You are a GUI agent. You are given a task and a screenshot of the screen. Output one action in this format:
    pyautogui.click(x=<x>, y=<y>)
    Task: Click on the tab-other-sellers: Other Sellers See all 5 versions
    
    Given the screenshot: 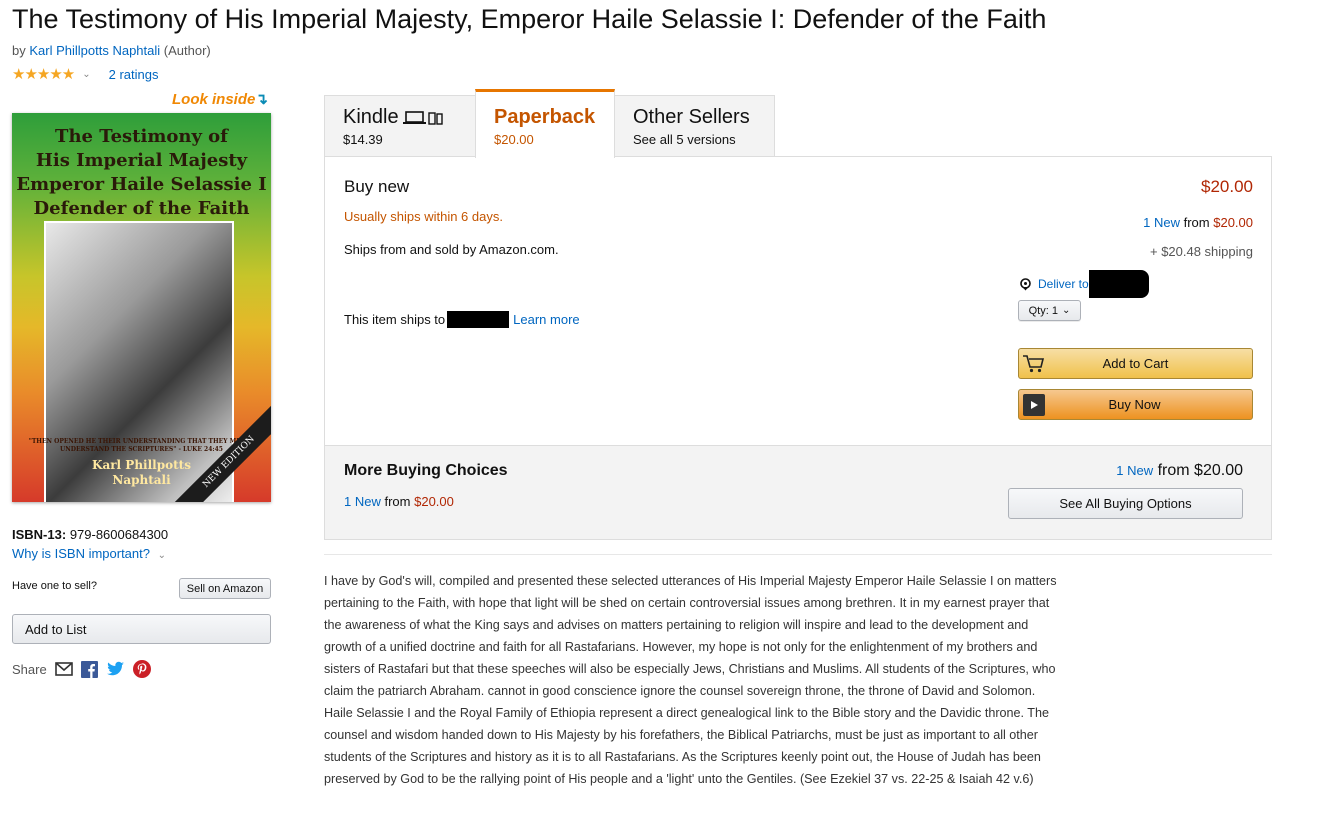 What is the action you would take?
    pyautogui.click(x=694, y=126)
    